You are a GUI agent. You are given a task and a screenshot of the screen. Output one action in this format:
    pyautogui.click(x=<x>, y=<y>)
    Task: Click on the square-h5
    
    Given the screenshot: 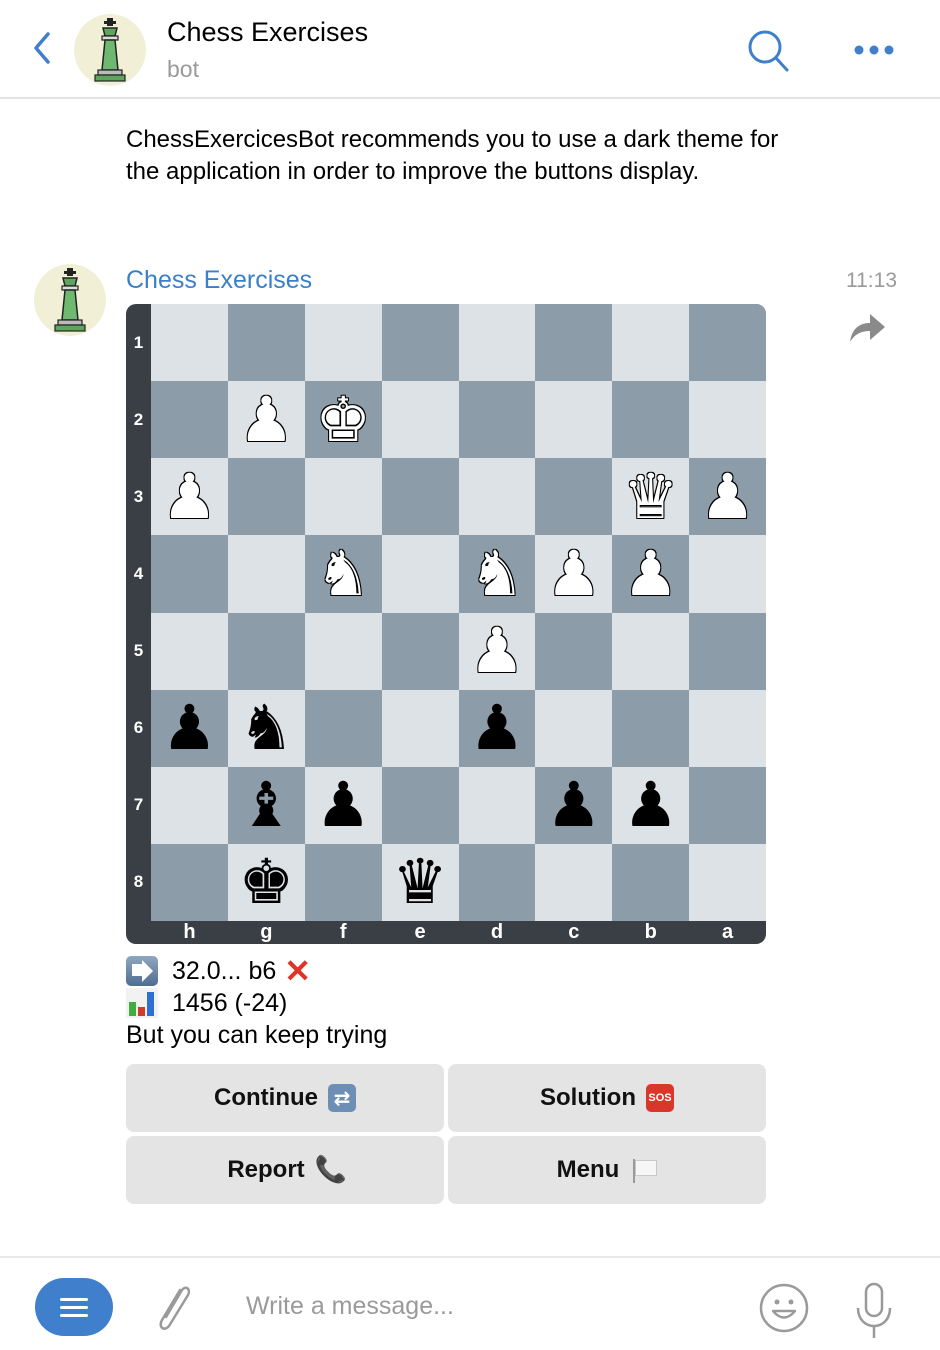 What is the action you would take?
    pyautogui.click(x=189, y=651)
    